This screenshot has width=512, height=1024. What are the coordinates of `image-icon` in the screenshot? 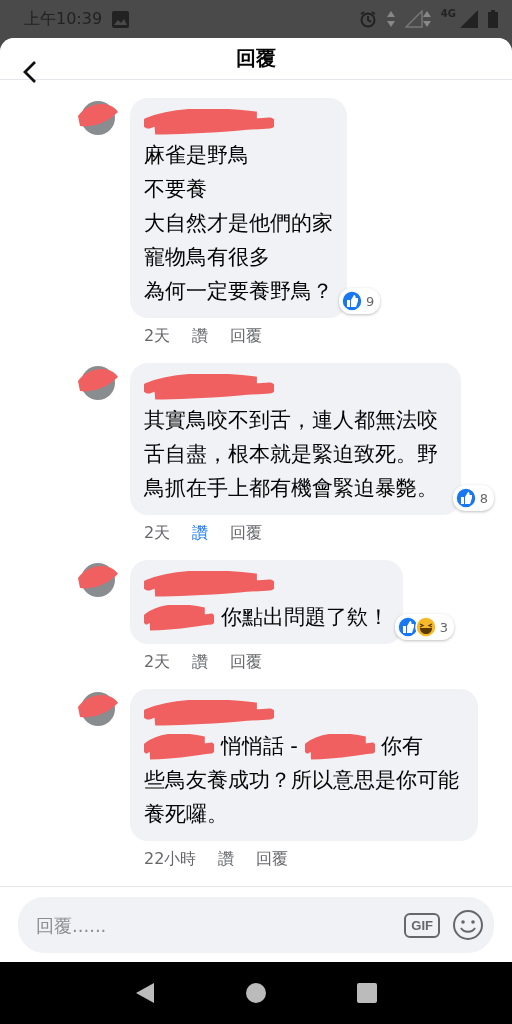 It's located at (121, 19).